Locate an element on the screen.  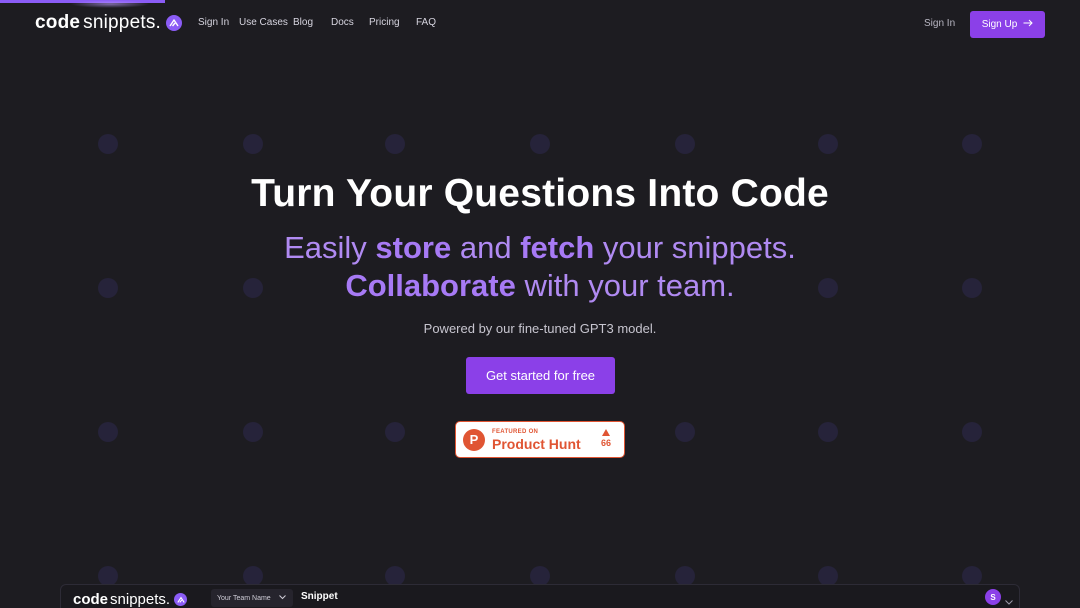
progress-glow is located at coordinates (110, 4).